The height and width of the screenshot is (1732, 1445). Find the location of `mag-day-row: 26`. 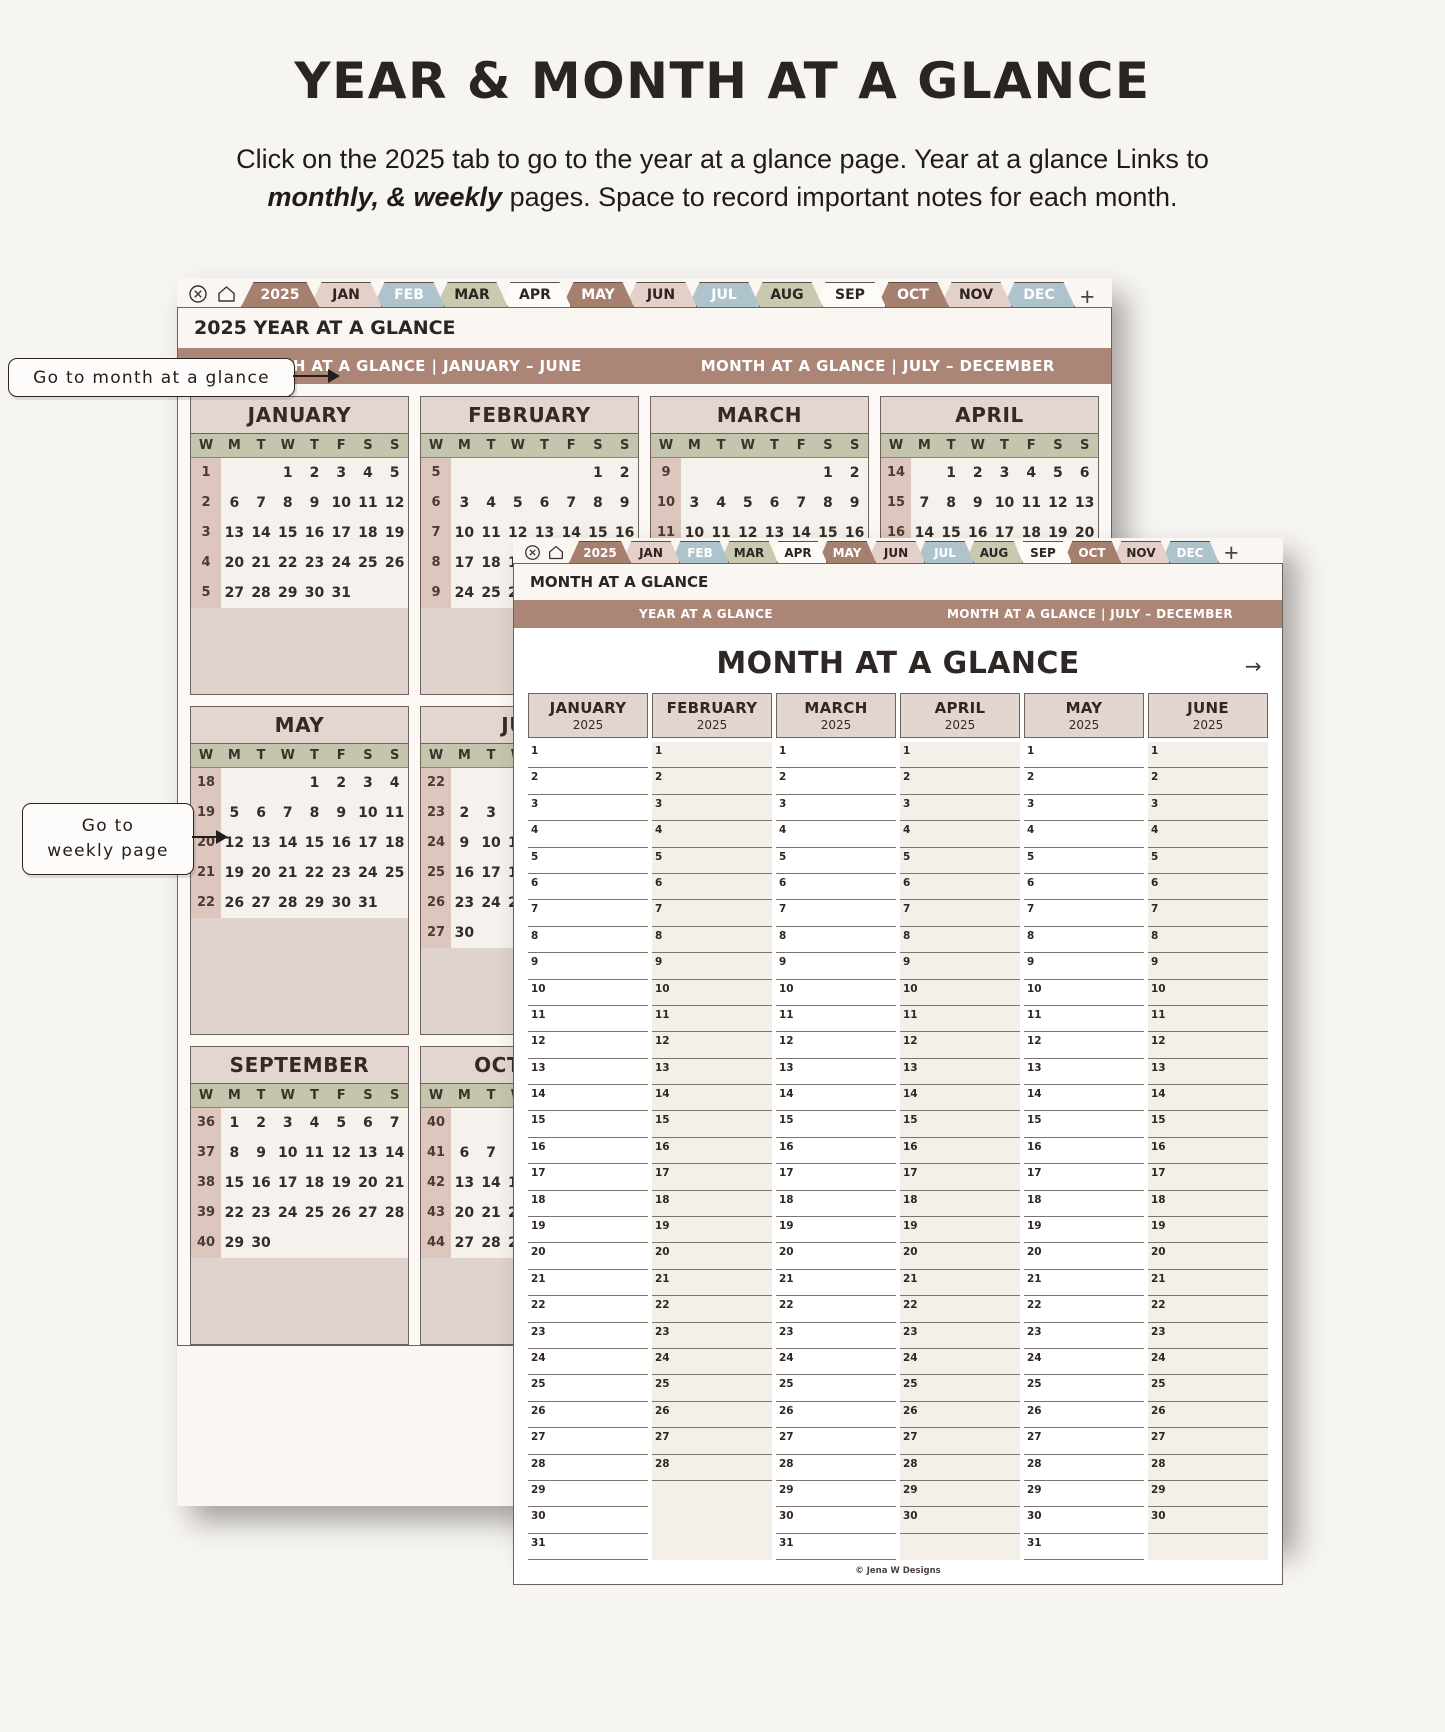

mag-day-row: 26 is located at coordinates (1208, 1415).